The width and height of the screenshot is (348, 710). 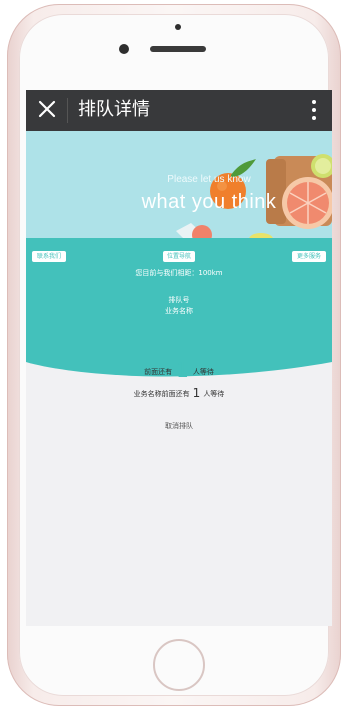 I want to click on promo-banner: Please let us know what you think, so click(x=179, y=186).